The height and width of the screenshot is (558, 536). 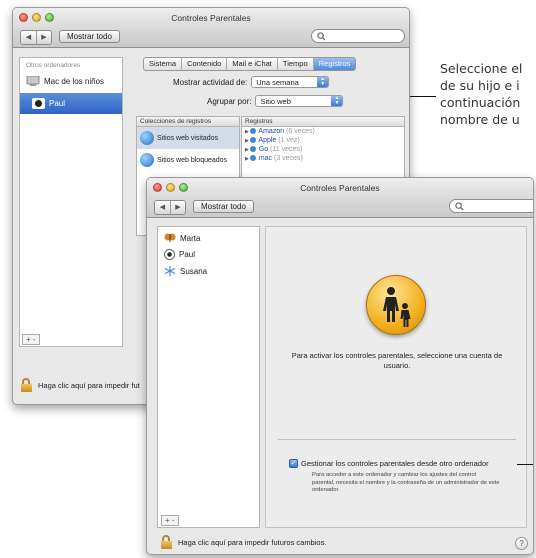 I want to click on help-button: ?, so click(x=521, y=543).